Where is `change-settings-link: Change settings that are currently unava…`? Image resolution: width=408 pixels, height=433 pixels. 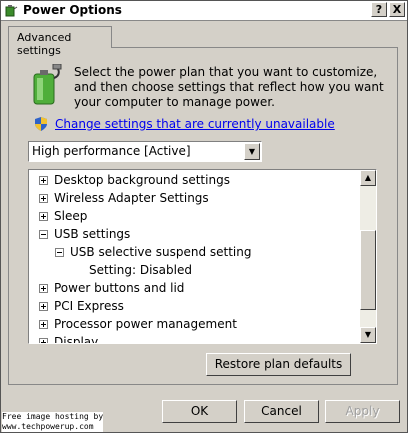
change-settings-link: Change settings that are currently unava… is located at coordinates (195, 124).